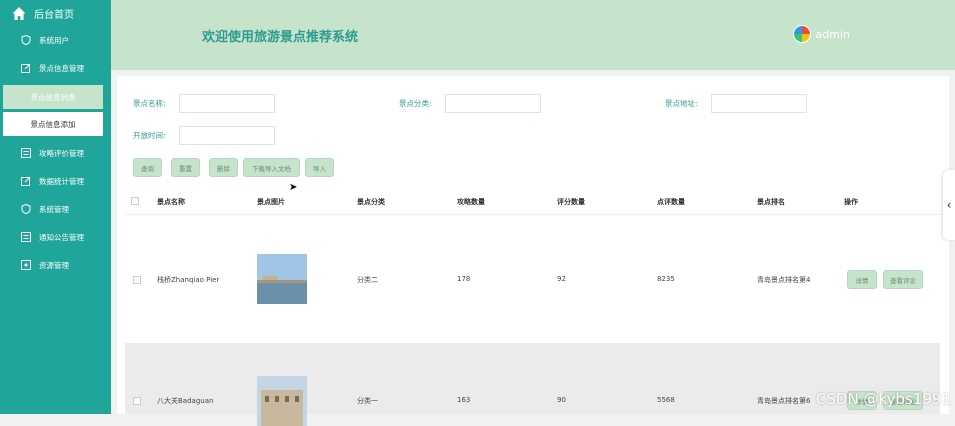 This screenshot has width=955, height=426. Describe the element at coordinates (415, 103) in the screenshot. I see `filter-category-label: 景点分类:` at that location.